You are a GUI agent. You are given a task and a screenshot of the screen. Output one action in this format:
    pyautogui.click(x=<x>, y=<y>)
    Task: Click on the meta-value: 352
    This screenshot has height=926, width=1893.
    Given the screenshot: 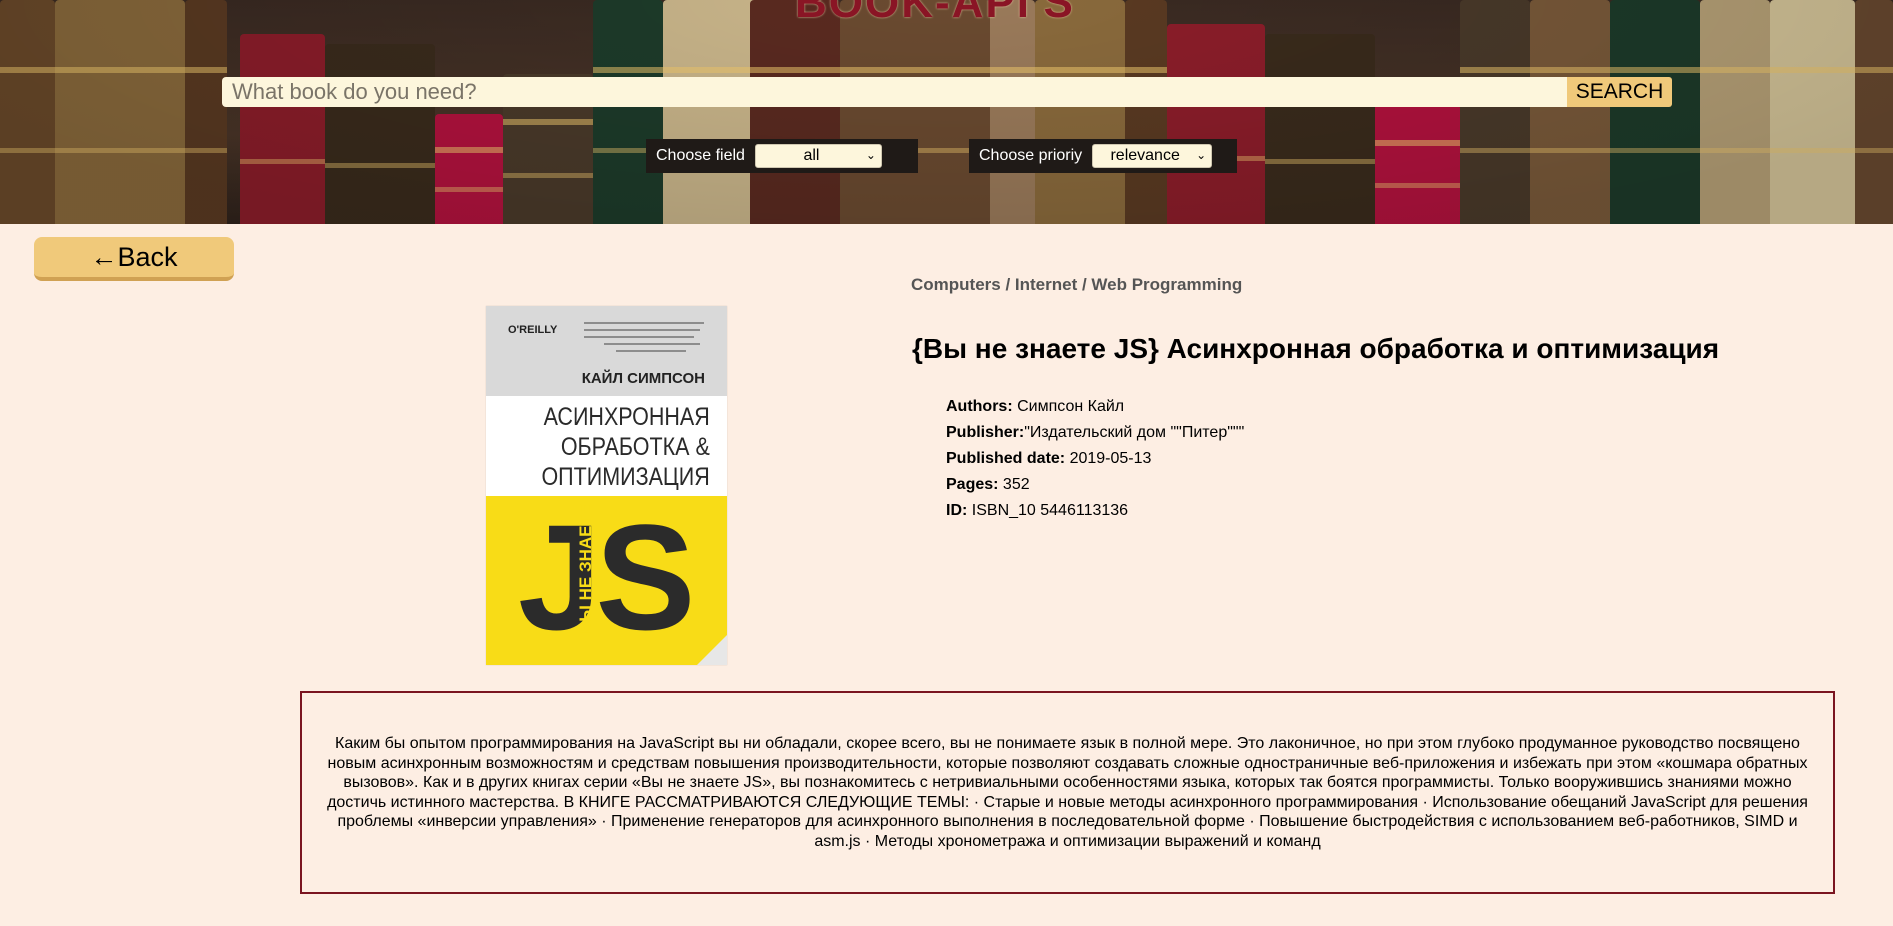 What is the action you would take?
    pyautogui.click(x=1014, y=484)
    